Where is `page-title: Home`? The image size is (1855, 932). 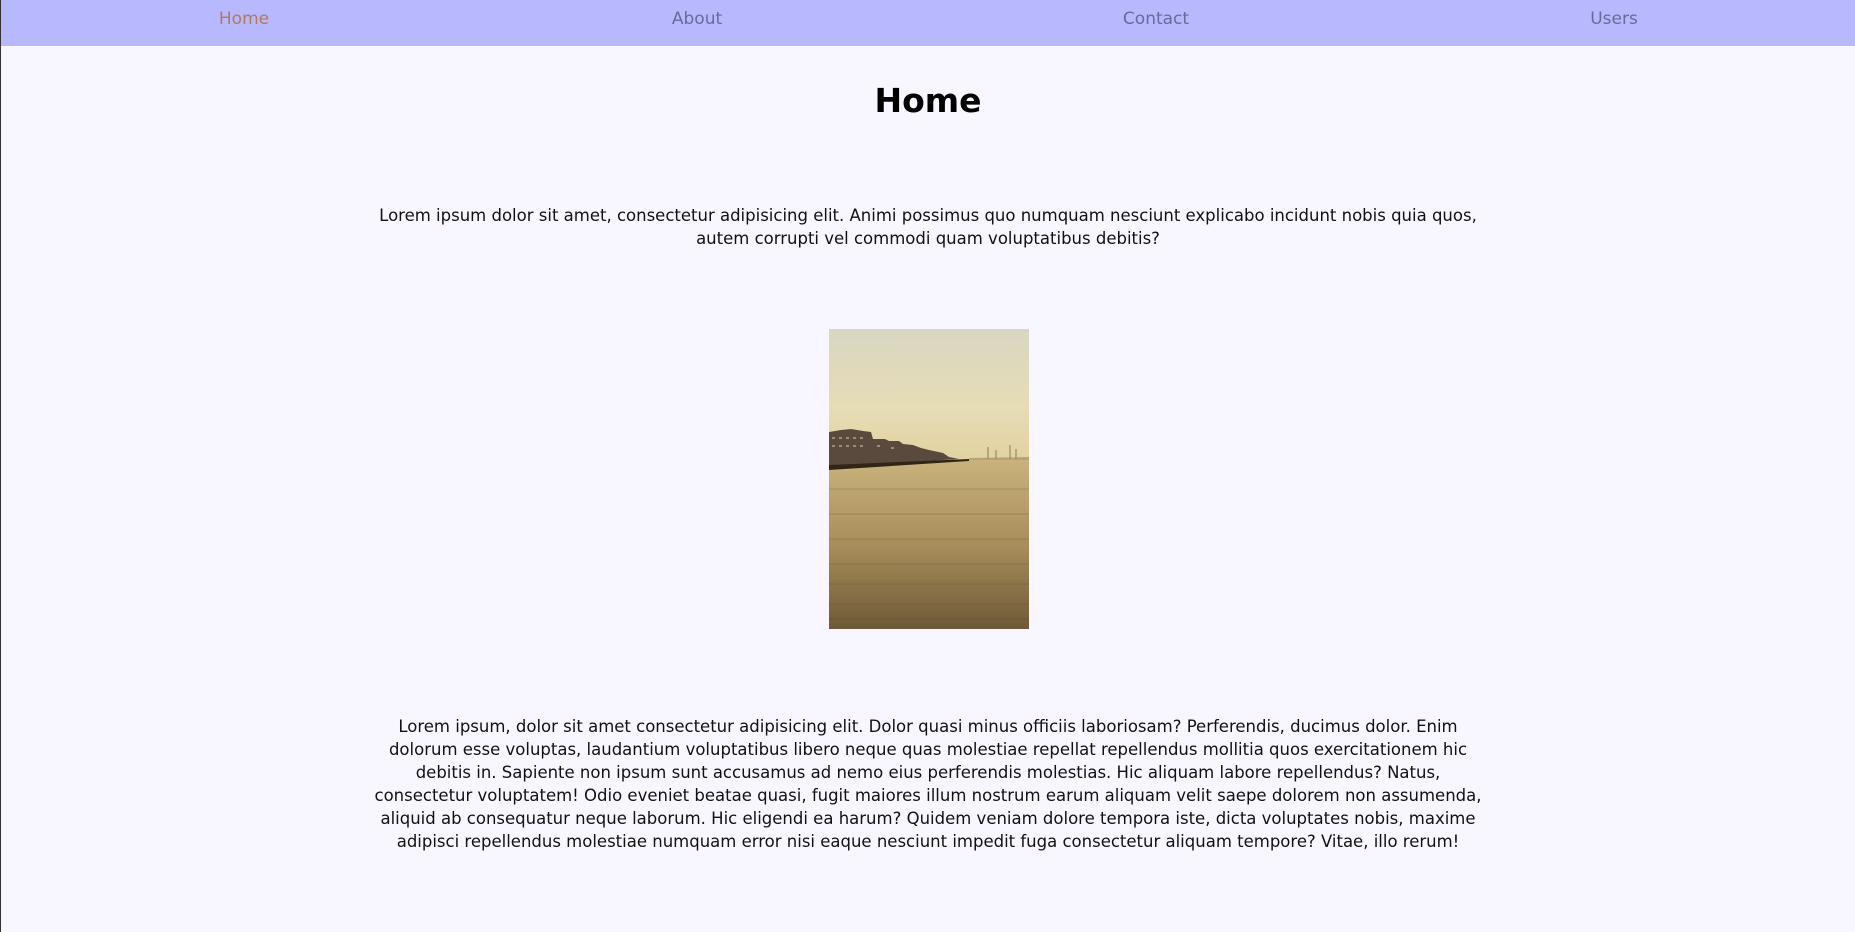
page-title: Home is located at coordinates (928, 100).